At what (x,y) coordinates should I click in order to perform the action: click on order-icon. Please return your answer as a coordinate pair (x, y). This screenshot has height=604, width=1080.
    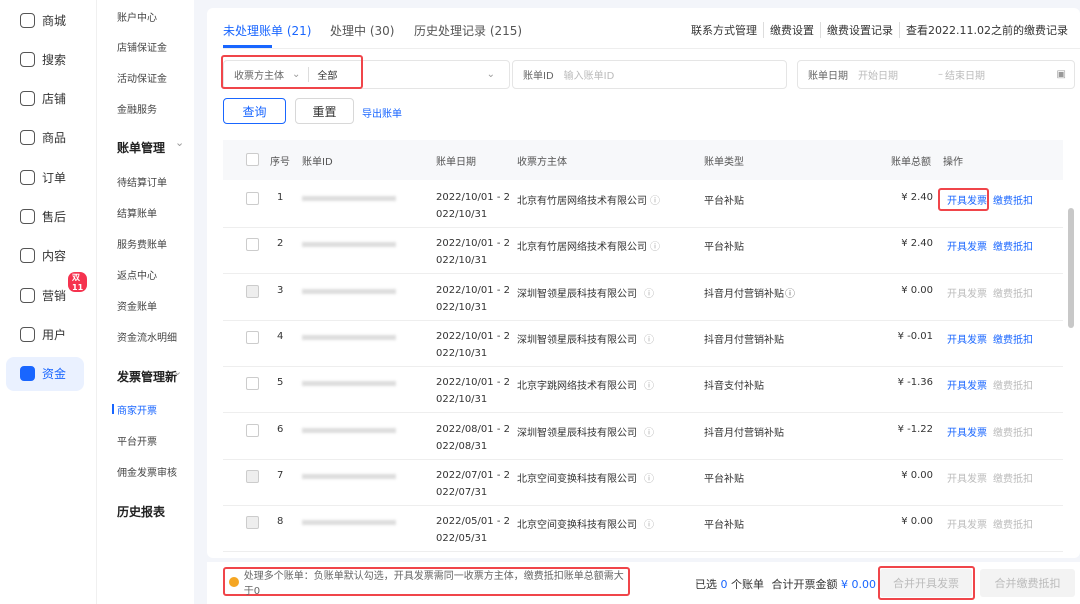
    Looking at the image, I should click on (27, 177).